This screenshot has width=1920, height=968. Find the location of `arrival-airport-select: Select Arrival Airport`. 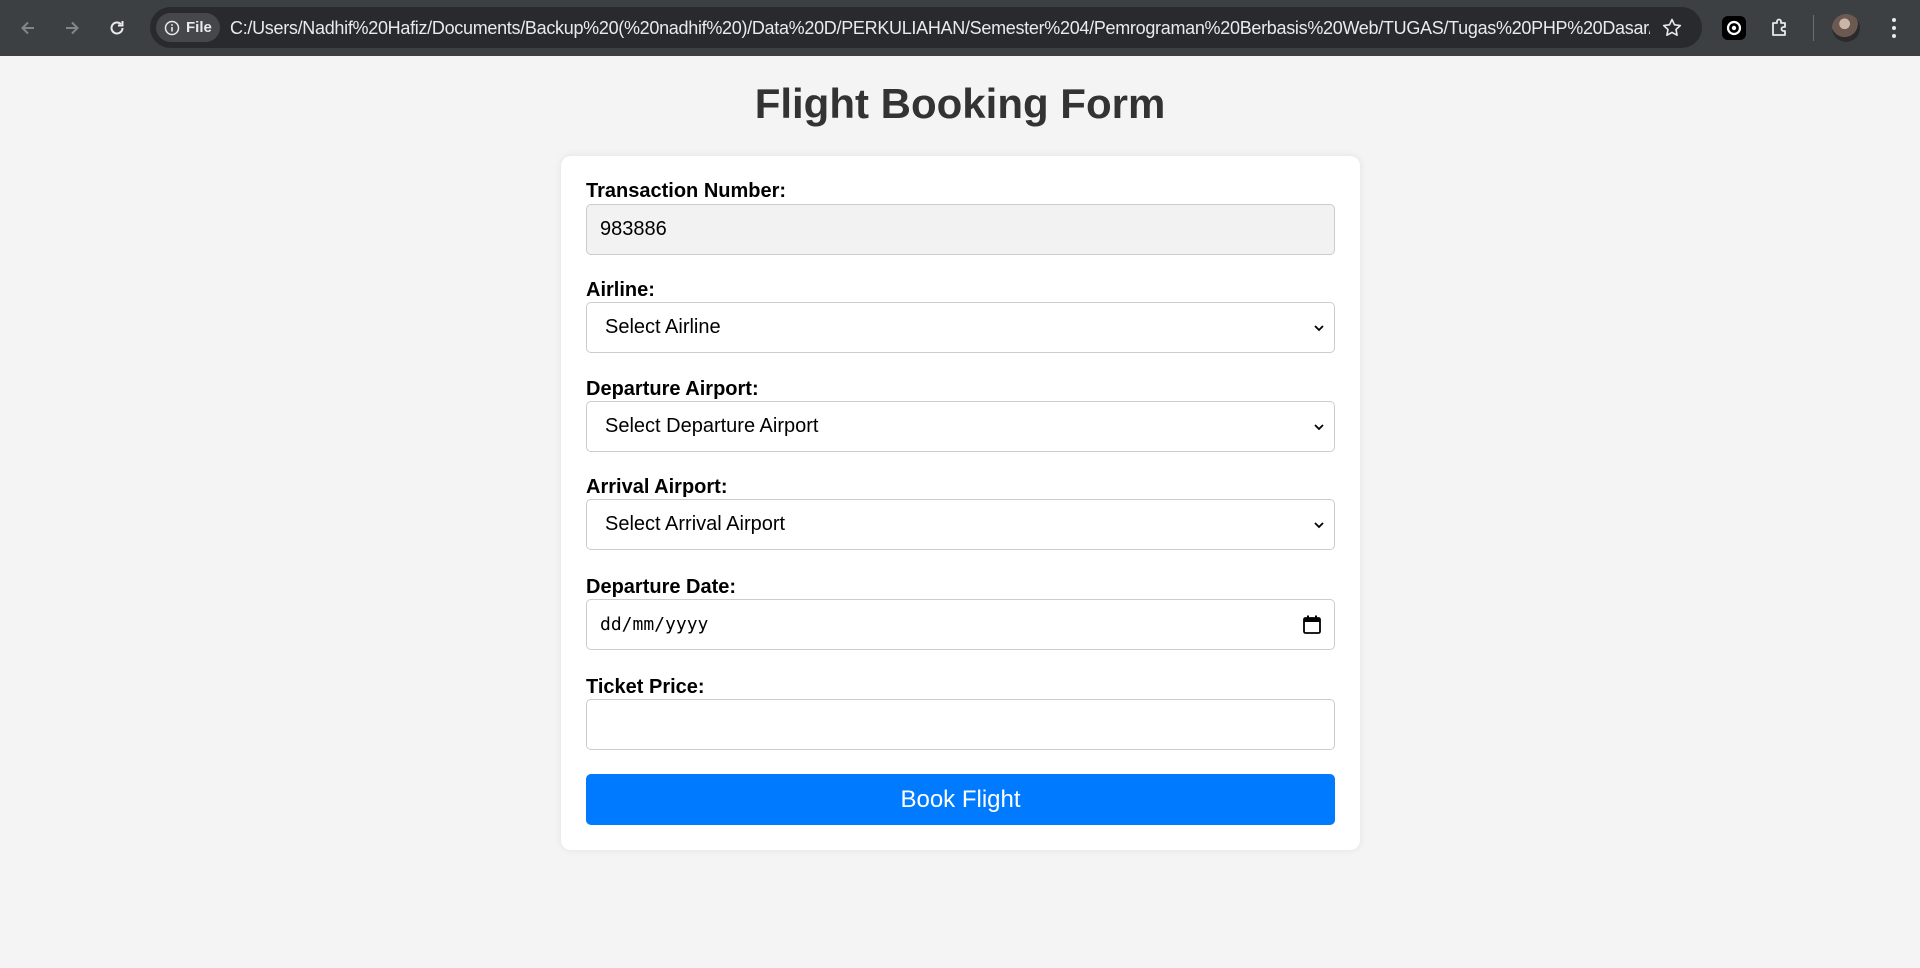

arrival-airport-select: Select Arrival Airport is located at coordinates (960, 524).